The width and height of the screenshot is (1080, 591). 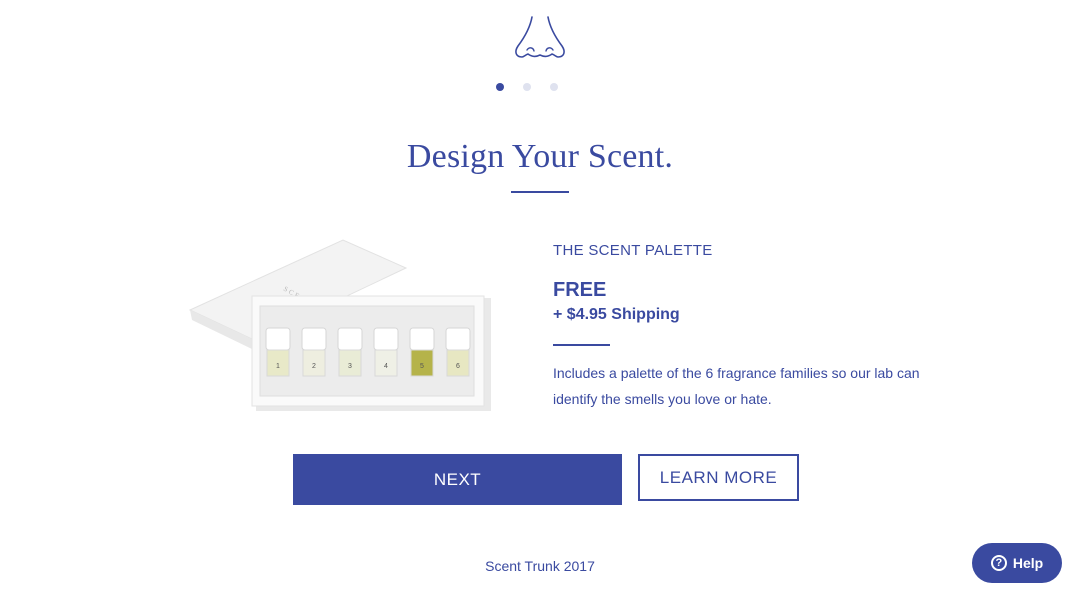 I want to click on vial-number: 6, so click(x=458, y=366).